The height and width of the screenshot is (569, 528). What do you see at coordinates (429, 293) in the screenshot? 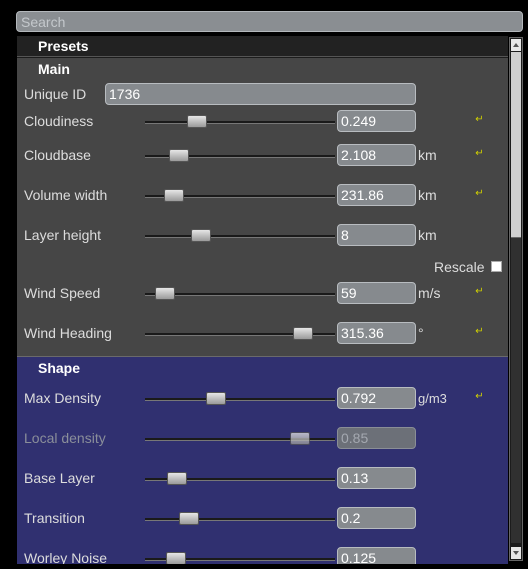
I see `wind-speed-unit: m/s` at bounding box center [429, 293].